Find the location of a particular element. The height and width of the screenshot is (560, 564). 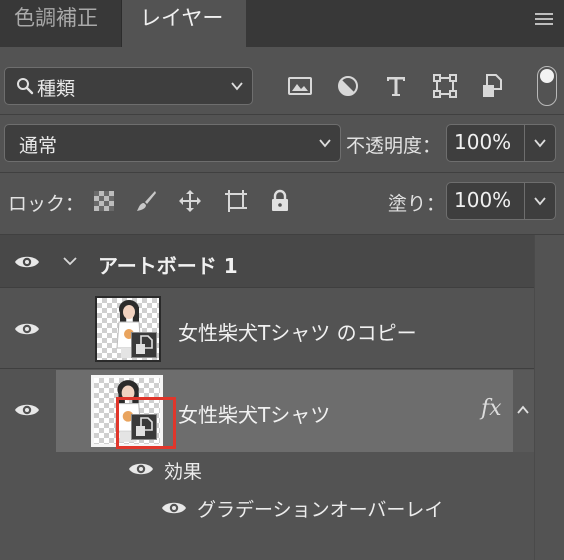

fill-label: 塗り： is located at coordinates (417, 204).